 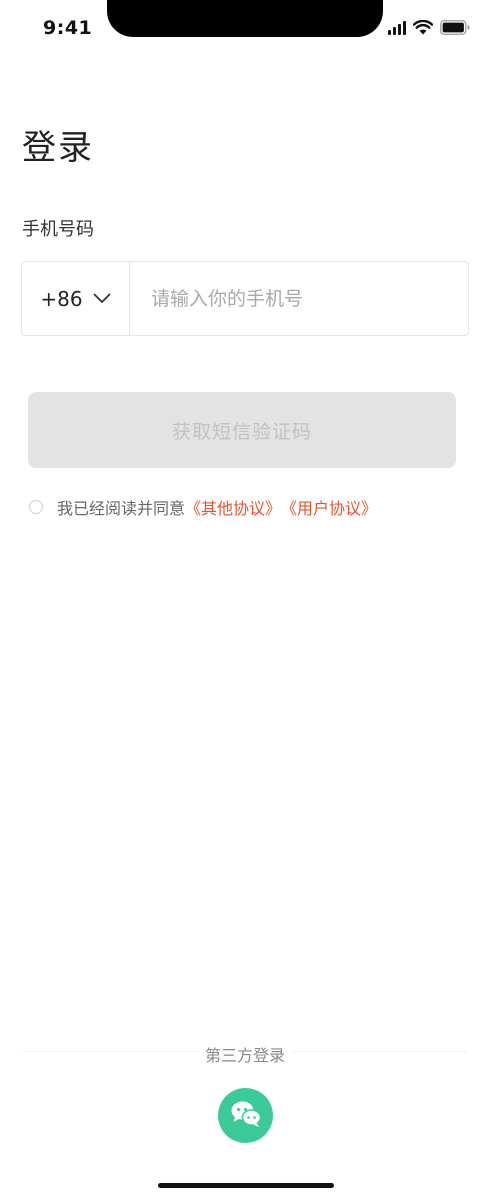 I want to click on wechat-icon, so click(x=246, y=1116).